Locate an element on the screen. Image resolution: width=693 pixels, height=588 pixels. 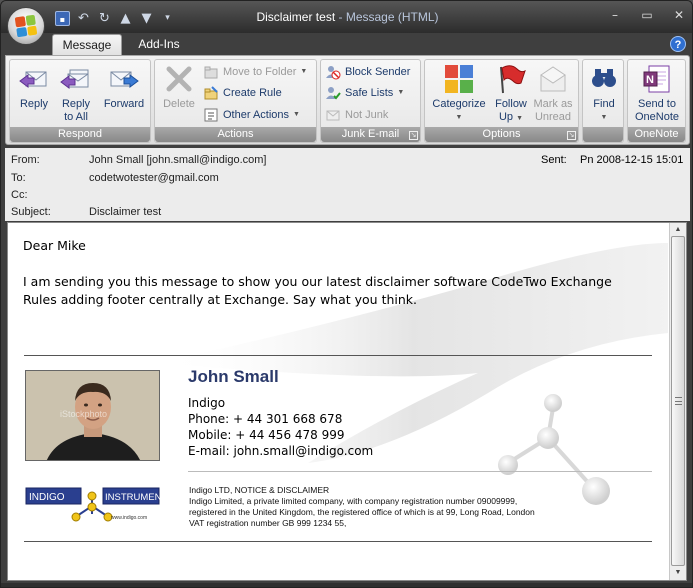
minimize-button: – is located at coordinates (615, 15).